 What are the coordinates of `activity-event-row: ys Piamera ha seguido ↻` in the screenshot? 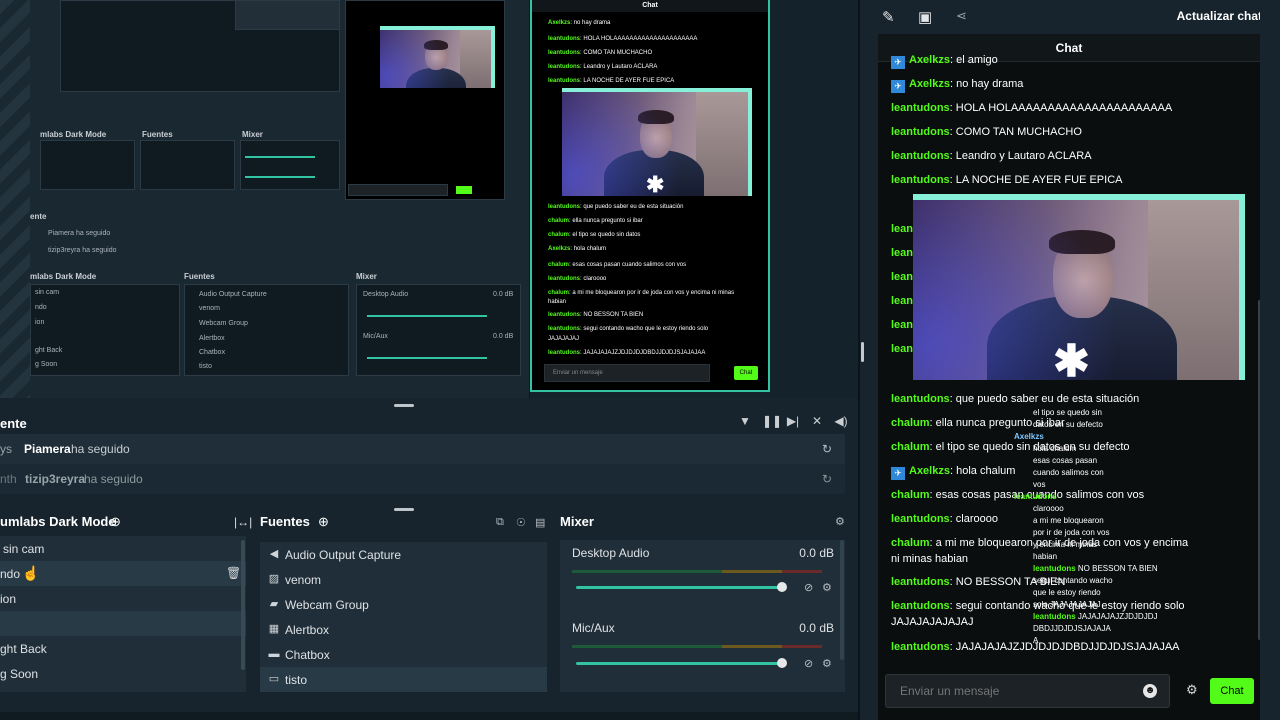 It's located at (422, 449).